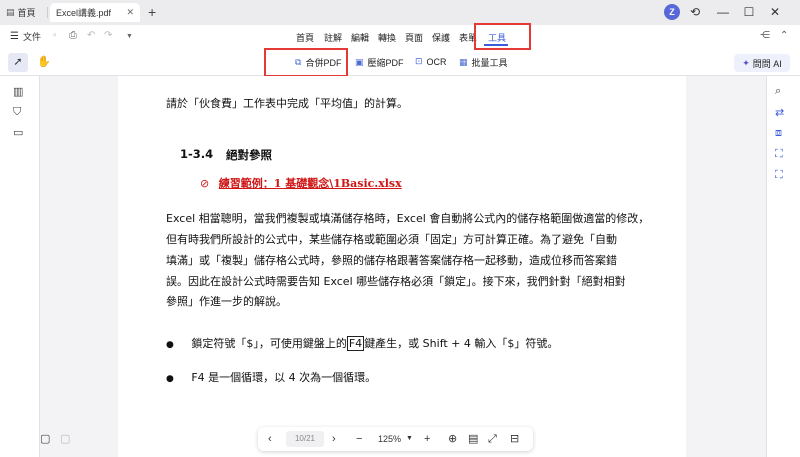 The width and height of the screenshot is (800, 457). I want to click on tab-comment: 註解, so click(333, 37).